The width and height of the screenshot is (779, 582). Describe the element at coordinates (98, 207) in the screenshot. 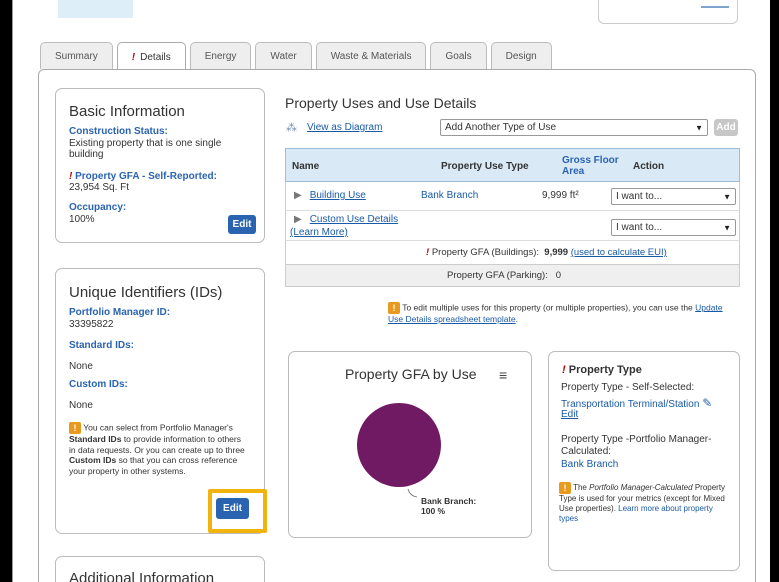

I see `occupancy-label: Occupancy:` at that location.